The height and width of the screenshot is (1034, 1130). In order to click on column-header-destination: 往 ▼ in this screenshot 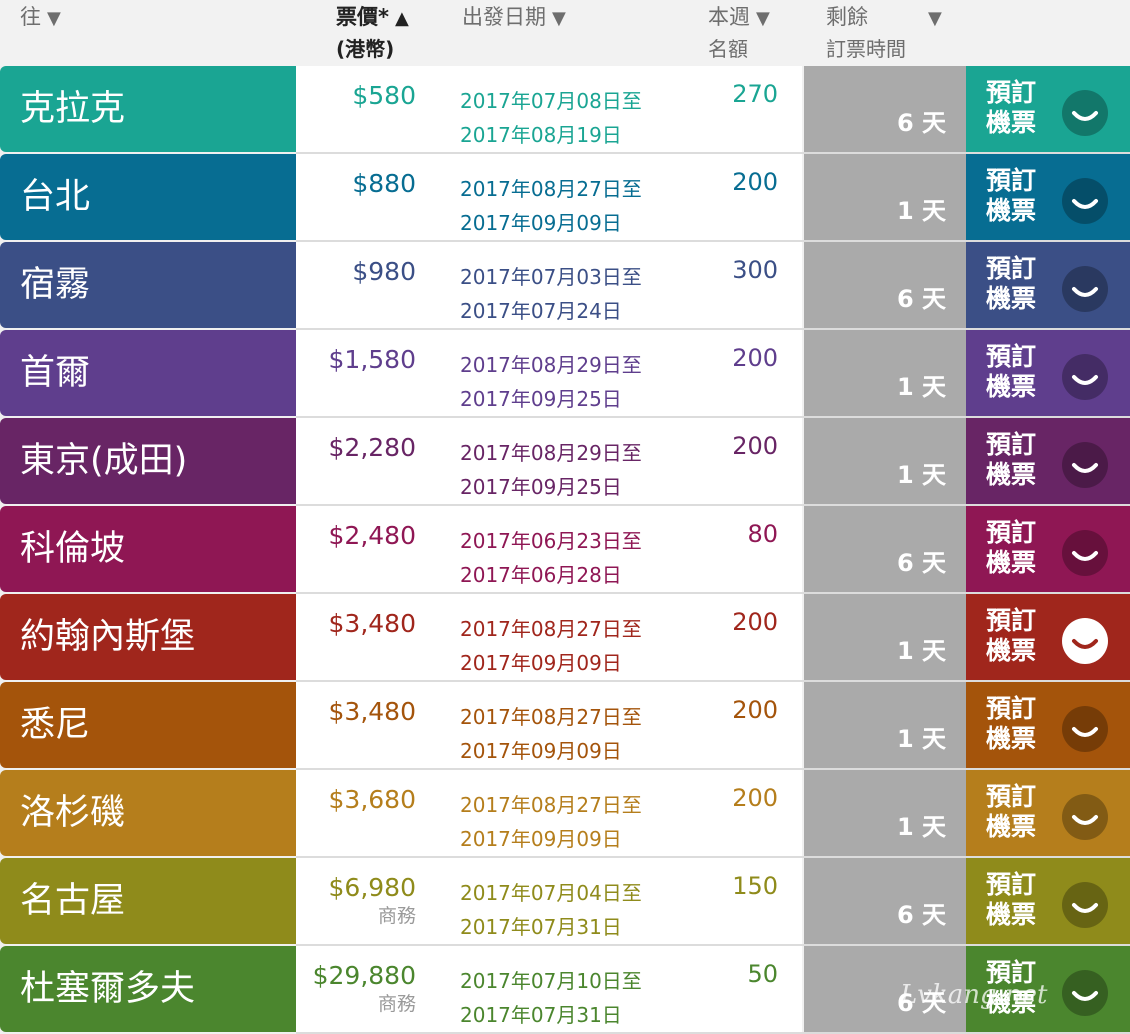, I will do `click(40, 18)`.